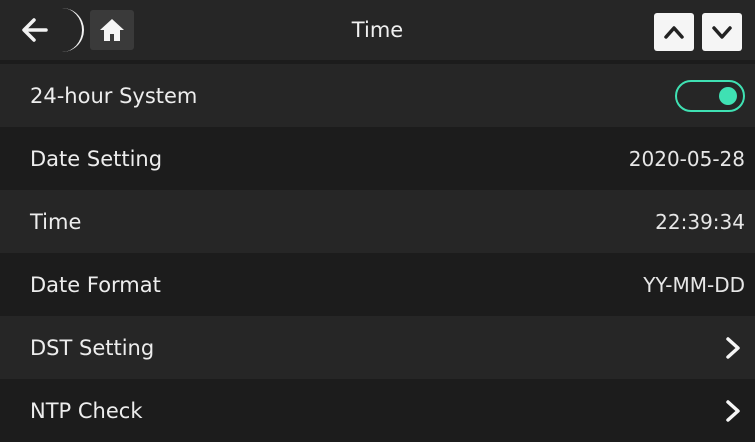 The image size is (755, 442). I want to click on page-up-button, so click(674, 32).